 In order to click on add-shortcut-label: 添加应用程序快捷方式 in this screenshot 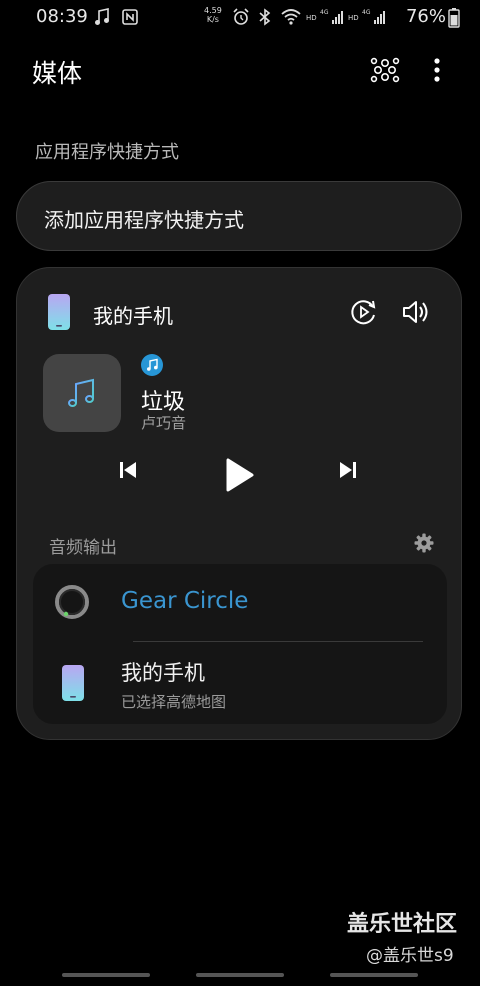, I will do `click(144, 220)`.